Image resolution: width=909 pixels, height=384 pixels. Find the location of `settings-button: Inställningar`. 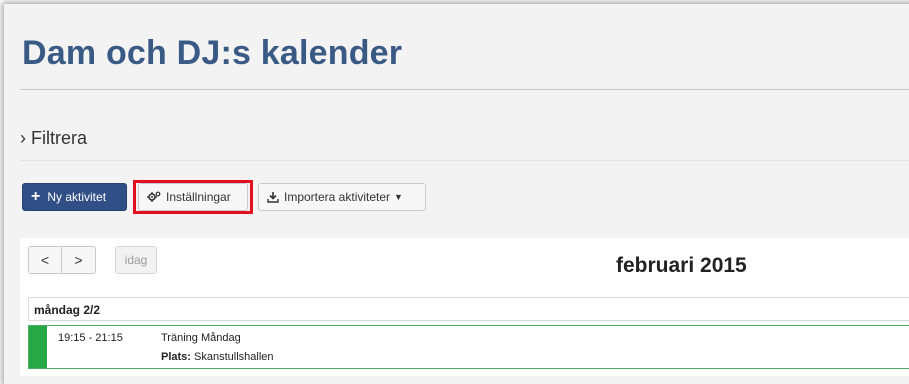

settings-button: Inställningar is located at coordinates (193, 197).